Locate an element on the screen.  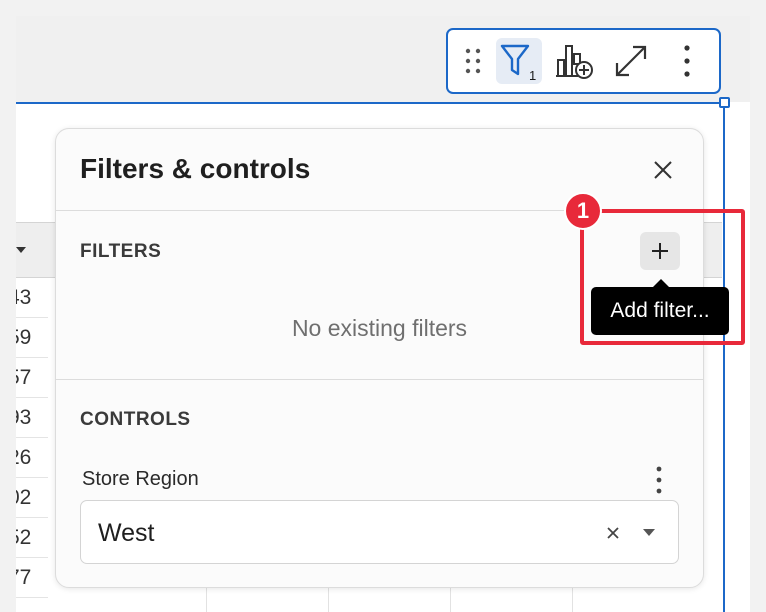
add-chart-icon is located at coordinates (574, 62).